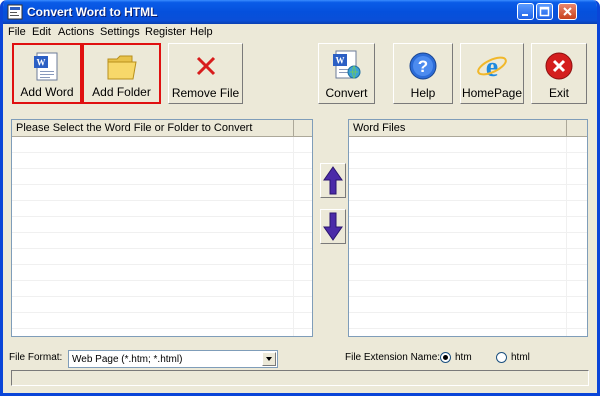 This screenshot has height=396, width=600. I want to click on maximize-button, so click(544, 11).